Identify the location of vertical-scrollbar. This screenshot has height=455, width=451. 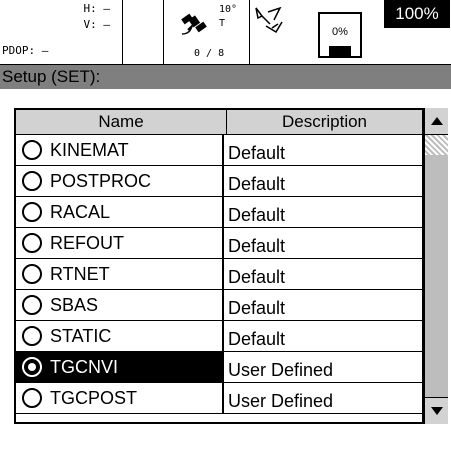
(436, 266).